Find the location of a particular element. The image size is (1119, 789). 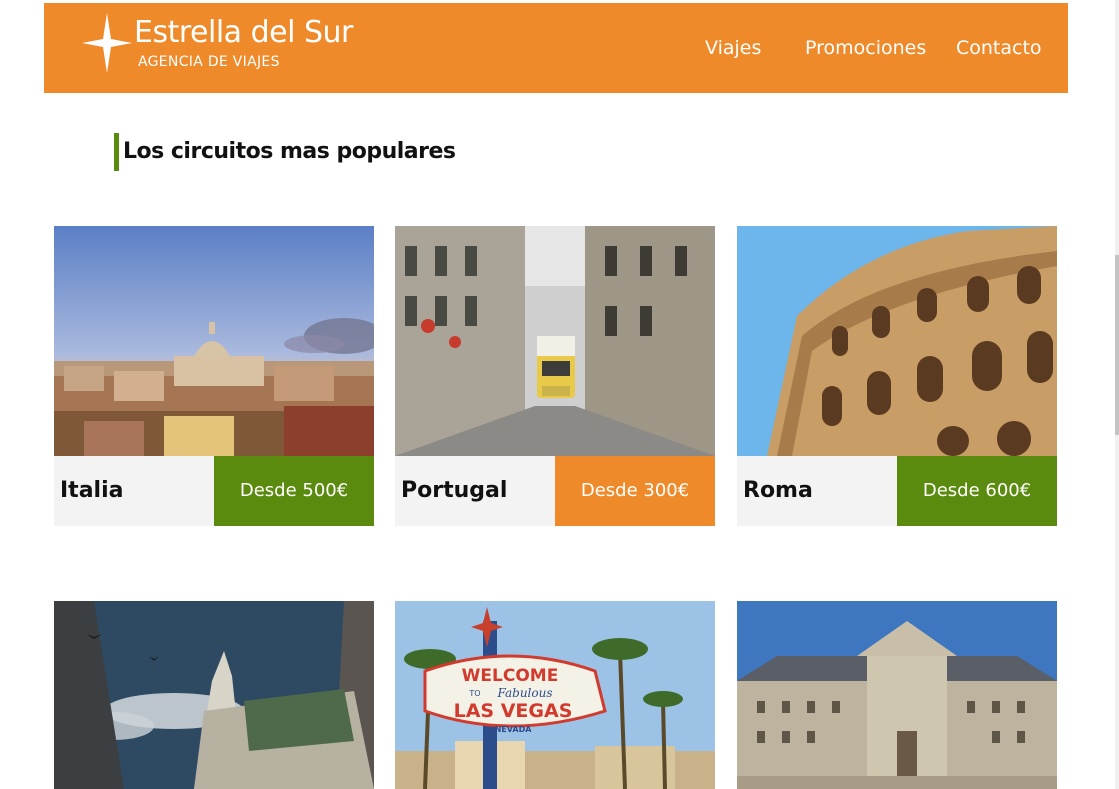

destination-name: Portugal is located at coordinates (454, 490).